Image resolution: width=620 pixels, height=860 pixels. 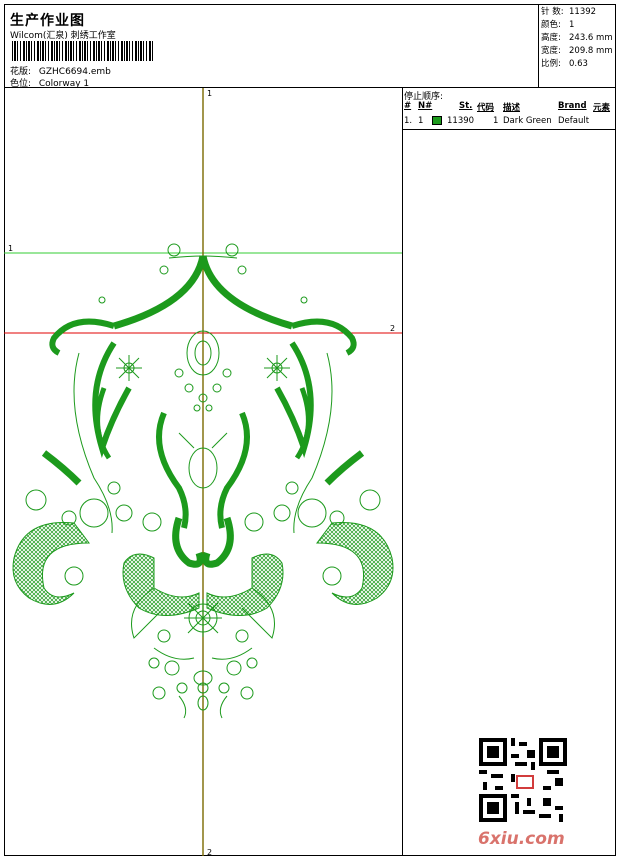 What do you see at coordinates (521, 839) in the screenshot?
I see `watermark-logo: 6xiu.com` at bounding box center [521, 839].